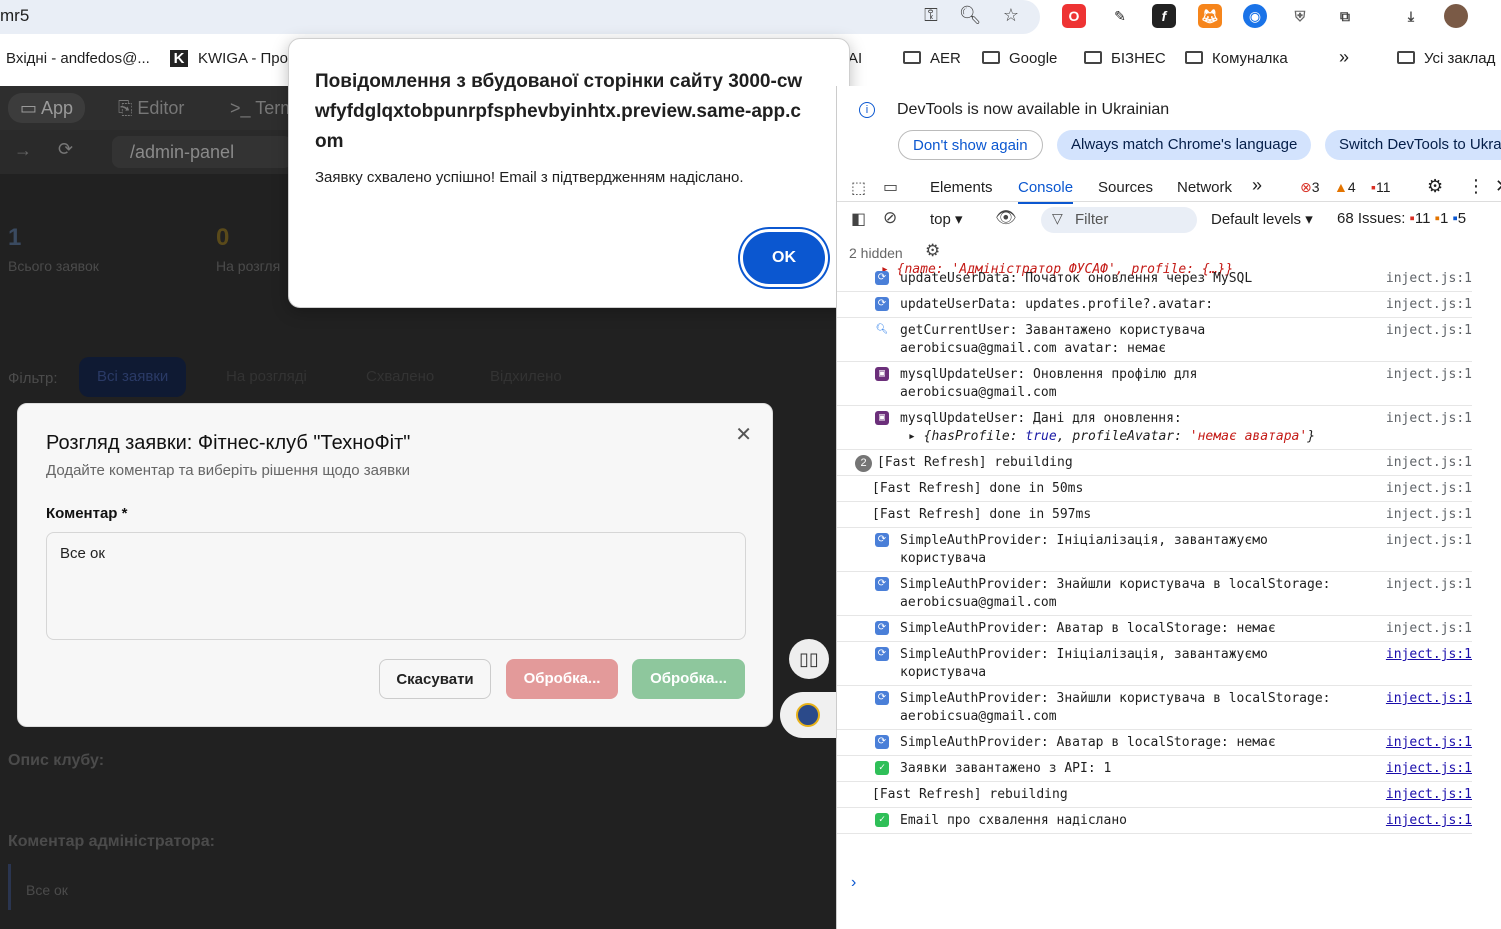  What do you see at coordinates (266, 377) in the screenshot?
I see `filter-pending: На розгляді` at bounding box center [266, 377].